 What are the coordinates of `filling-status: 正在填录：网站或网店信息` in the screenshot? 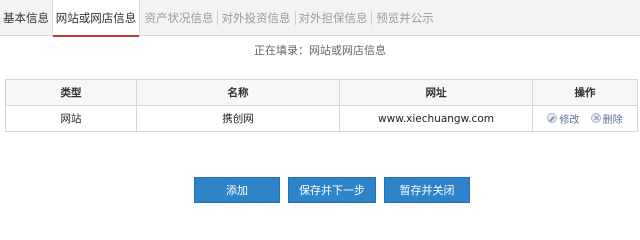 It's located at (320, 50).